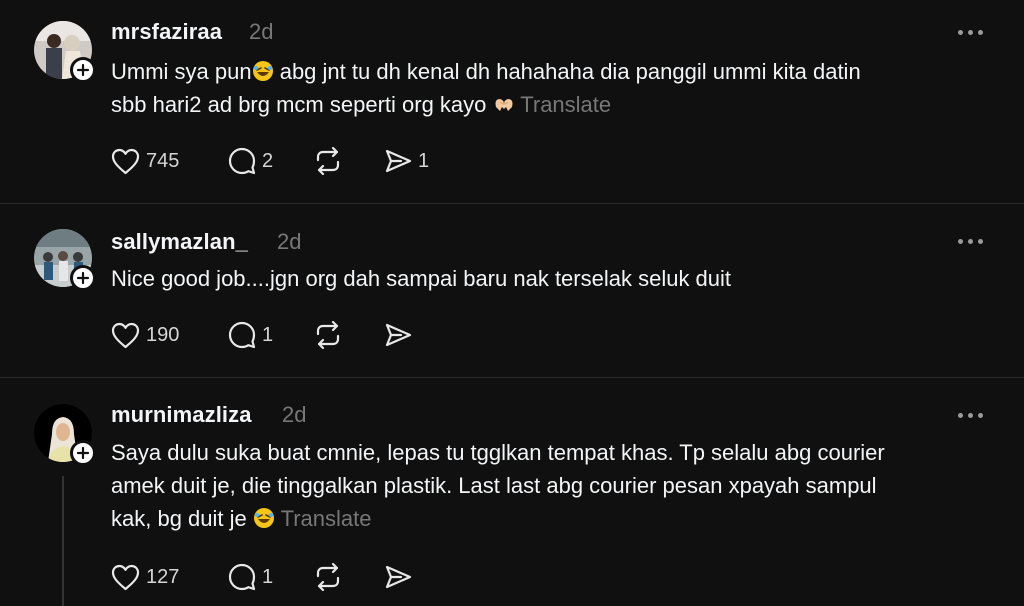 This screenshot has width=1024, height=606. What do you see at coordinates (179, 518) in the screenshot?
I see `comment-text-part: kak, bg duit je` at bounding box center [179, 518].